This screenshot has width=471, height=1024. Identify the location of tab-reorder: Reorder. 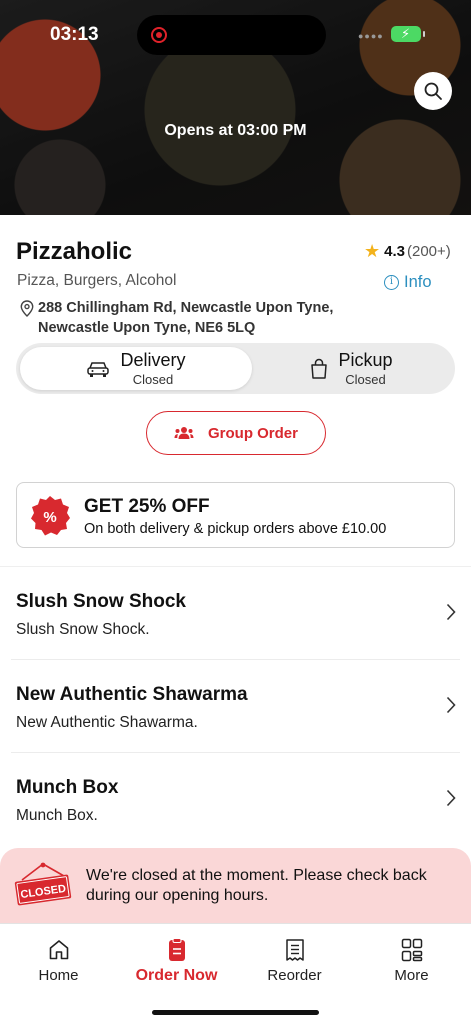
(294, 961).